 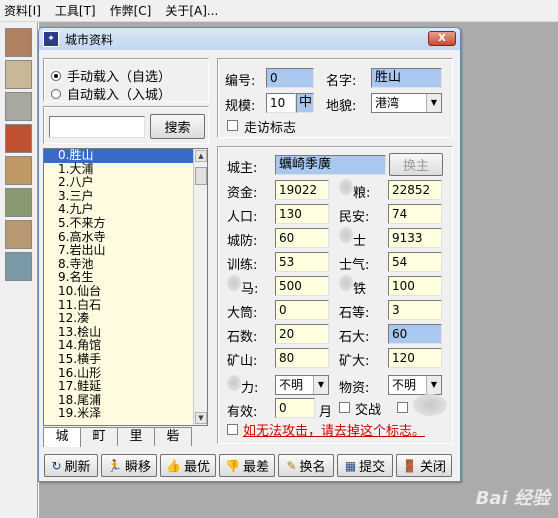 I want to click on list-item: 19.米泽, so click(x=125, y=414).